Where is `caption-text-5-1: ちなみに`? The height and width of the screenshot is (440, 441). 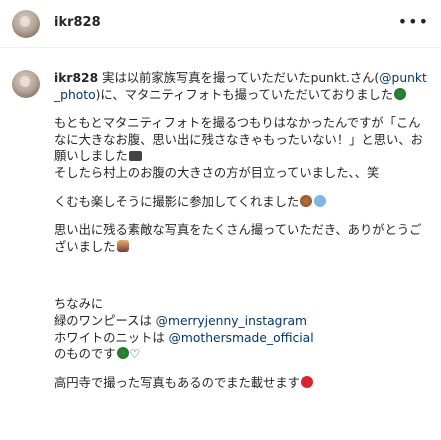 caption-text-5-1: ちなみに is located at coordinates (79, 304).